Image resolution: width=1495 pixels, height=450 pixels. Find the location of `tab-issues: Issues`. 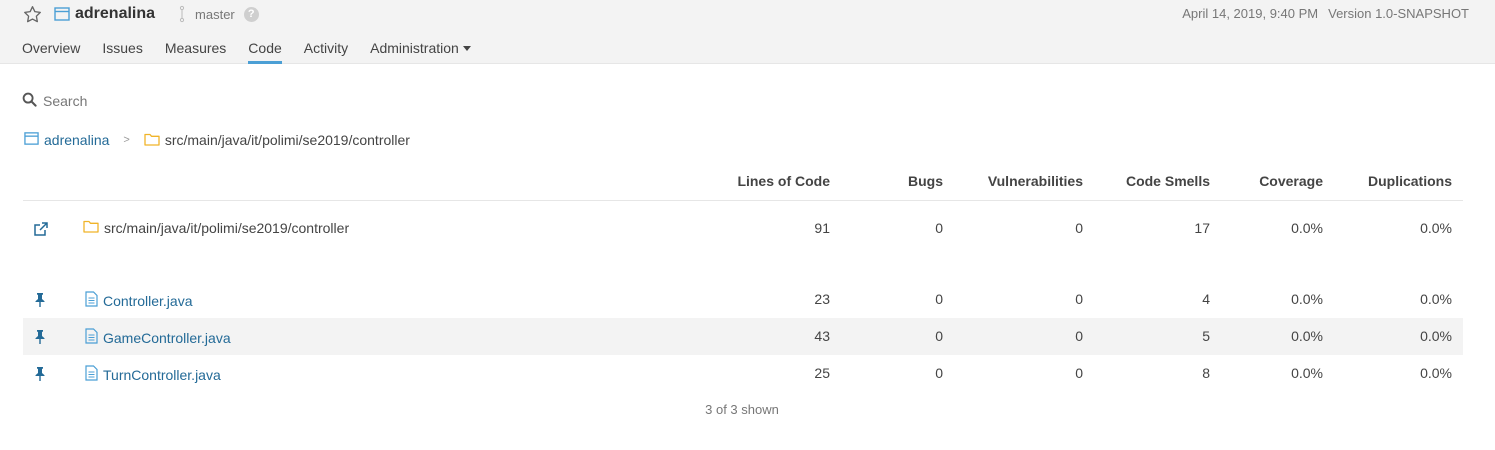

tab-issues: Issues is located at coordinates (122, 51).